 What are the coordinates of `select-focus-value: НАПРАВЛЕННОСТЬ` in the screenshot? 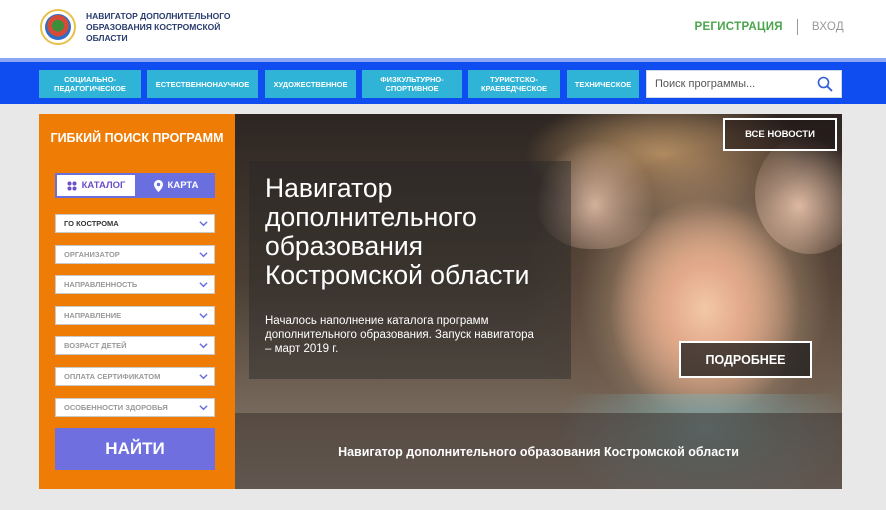 It's located at (101, 284).